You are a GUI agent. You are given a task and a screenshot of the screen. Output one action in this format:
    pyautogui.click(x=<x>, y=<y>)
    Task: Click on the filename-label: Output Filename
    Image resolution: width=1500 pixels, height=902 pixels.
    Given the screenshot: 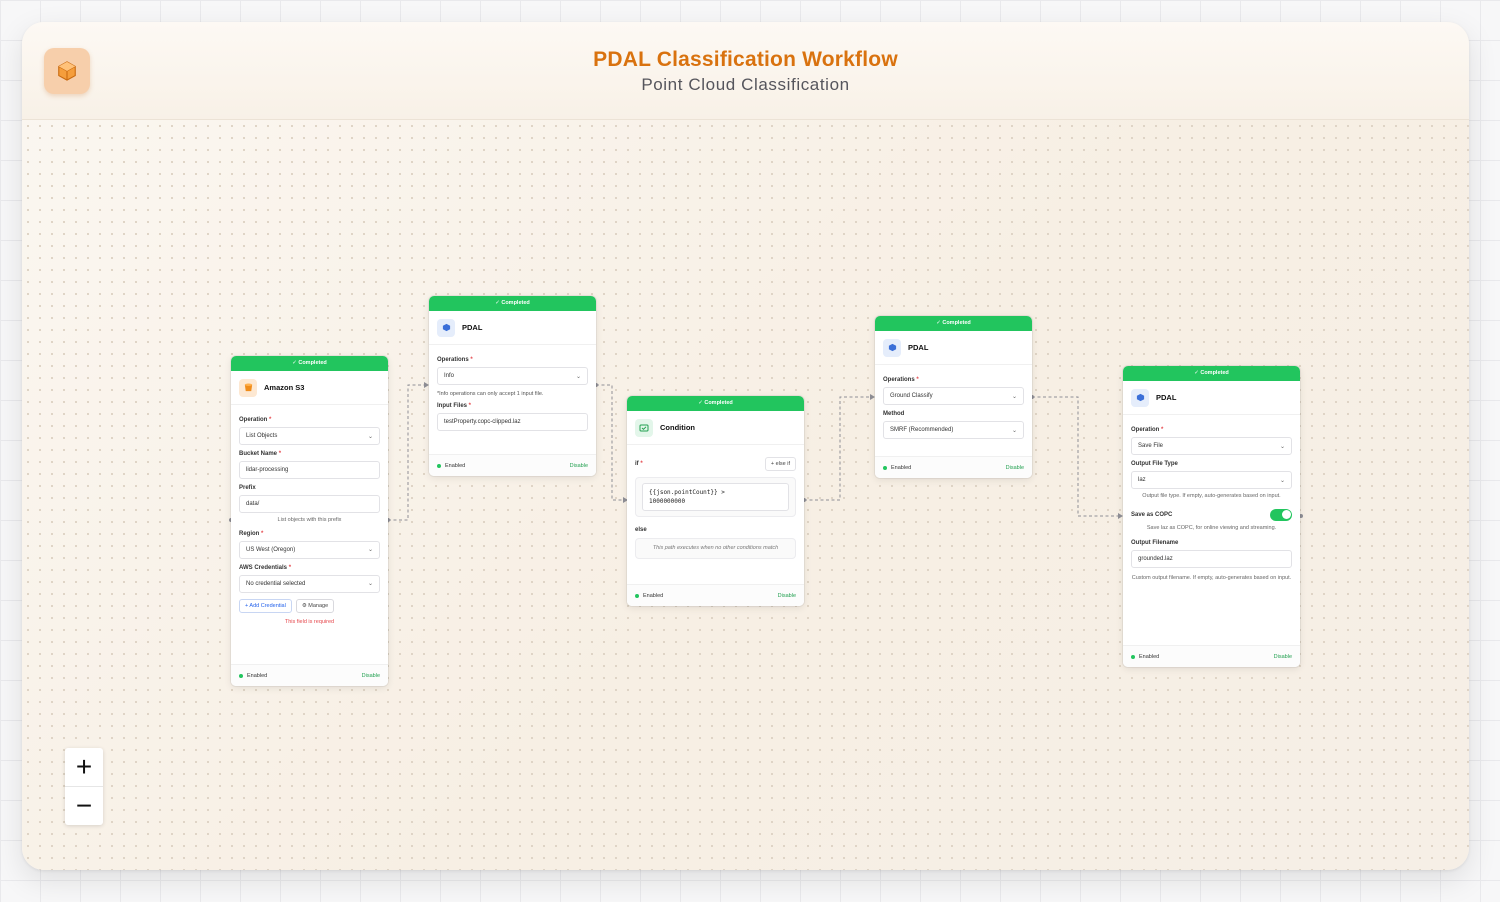 What is the action you would take?
    pyautogui.click(x=1155, y=543)
    